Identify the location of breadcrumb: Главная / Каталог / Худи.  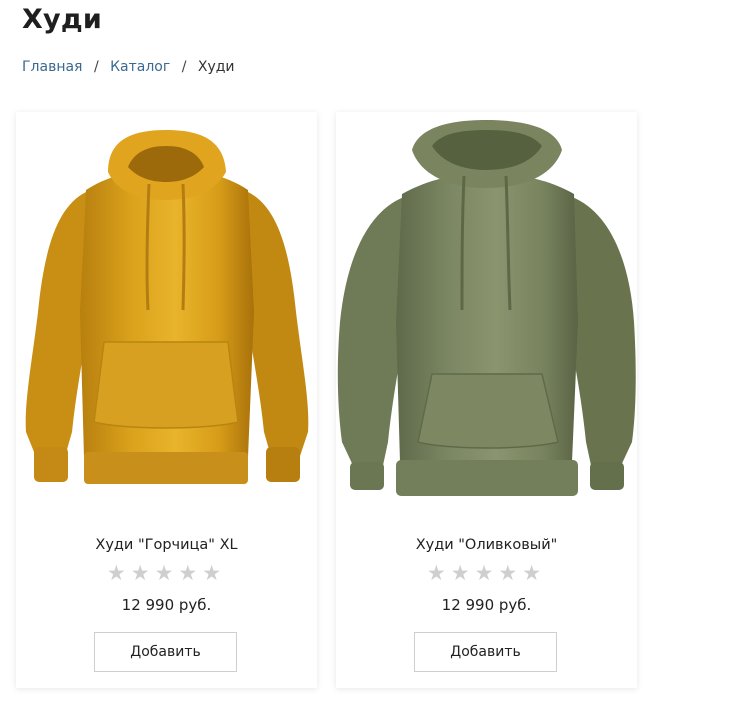
(128, 67).